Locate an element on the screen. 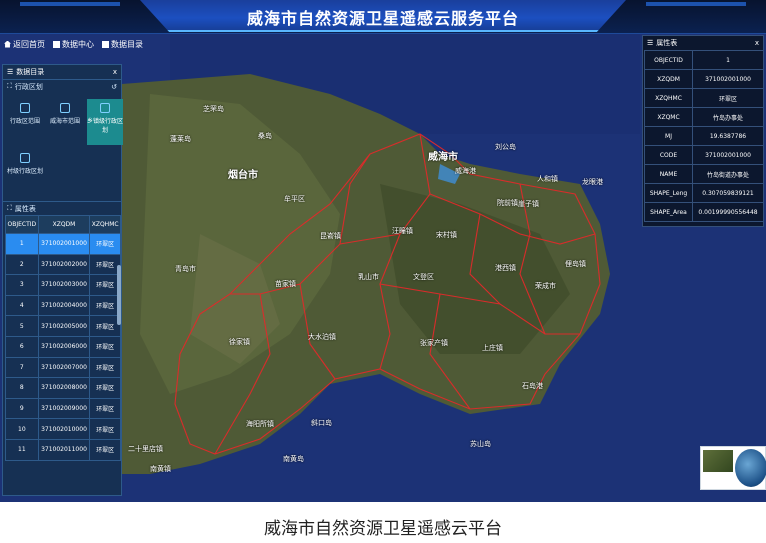 The image size is (766, 543). region-layer-button: 行政区范围 is located at coordinates (25, 122).